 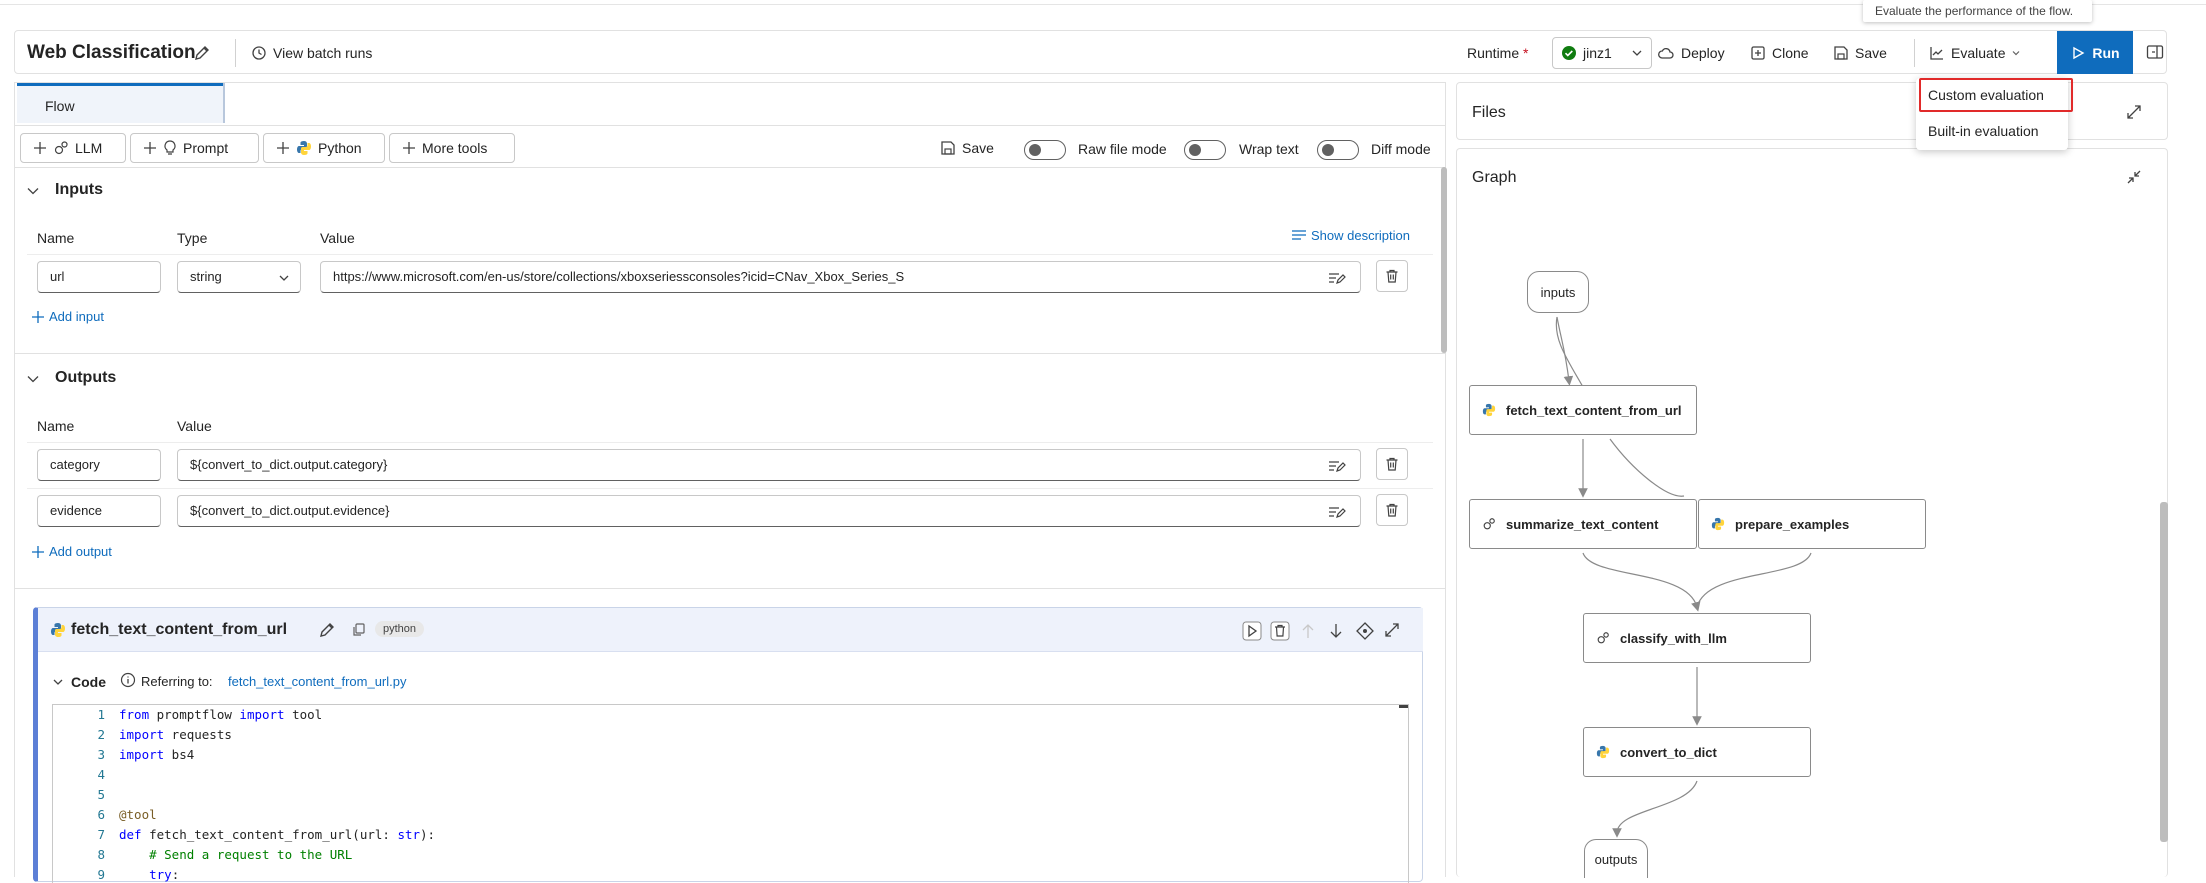 I want to click on line-number: 9, so click(x=101, y=874).